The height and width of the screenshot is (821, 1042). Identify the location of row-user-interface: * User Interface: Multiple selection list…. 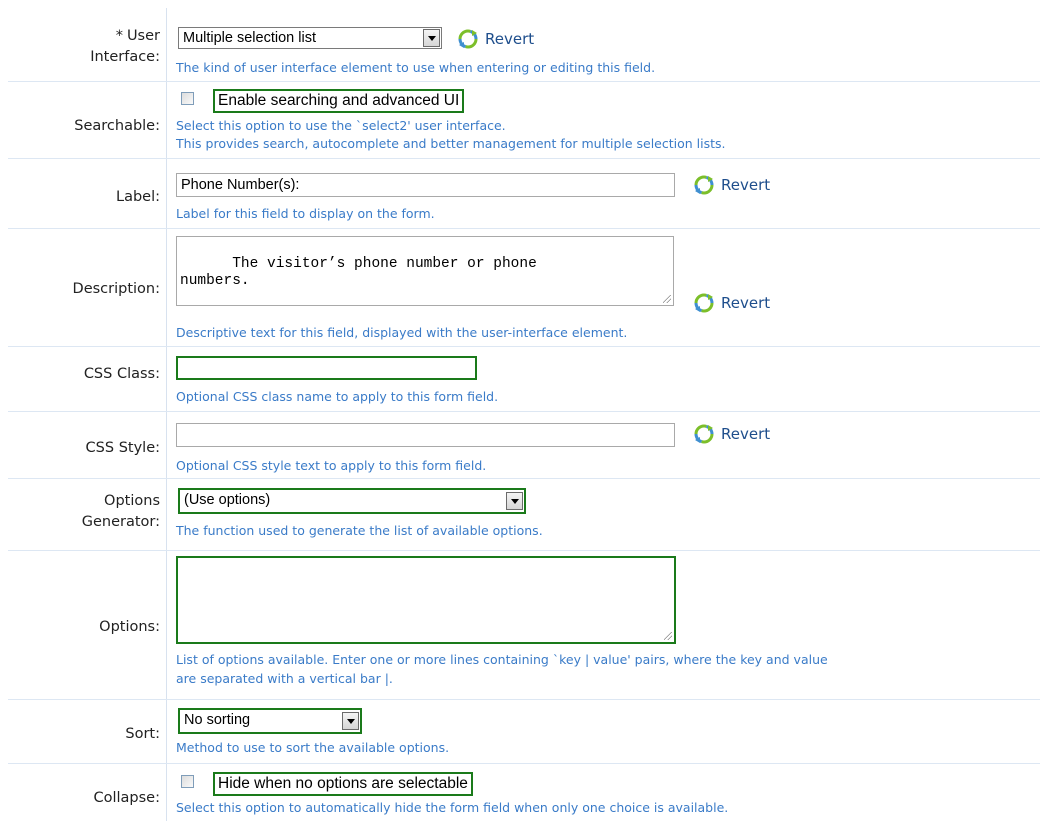
(524, 45).